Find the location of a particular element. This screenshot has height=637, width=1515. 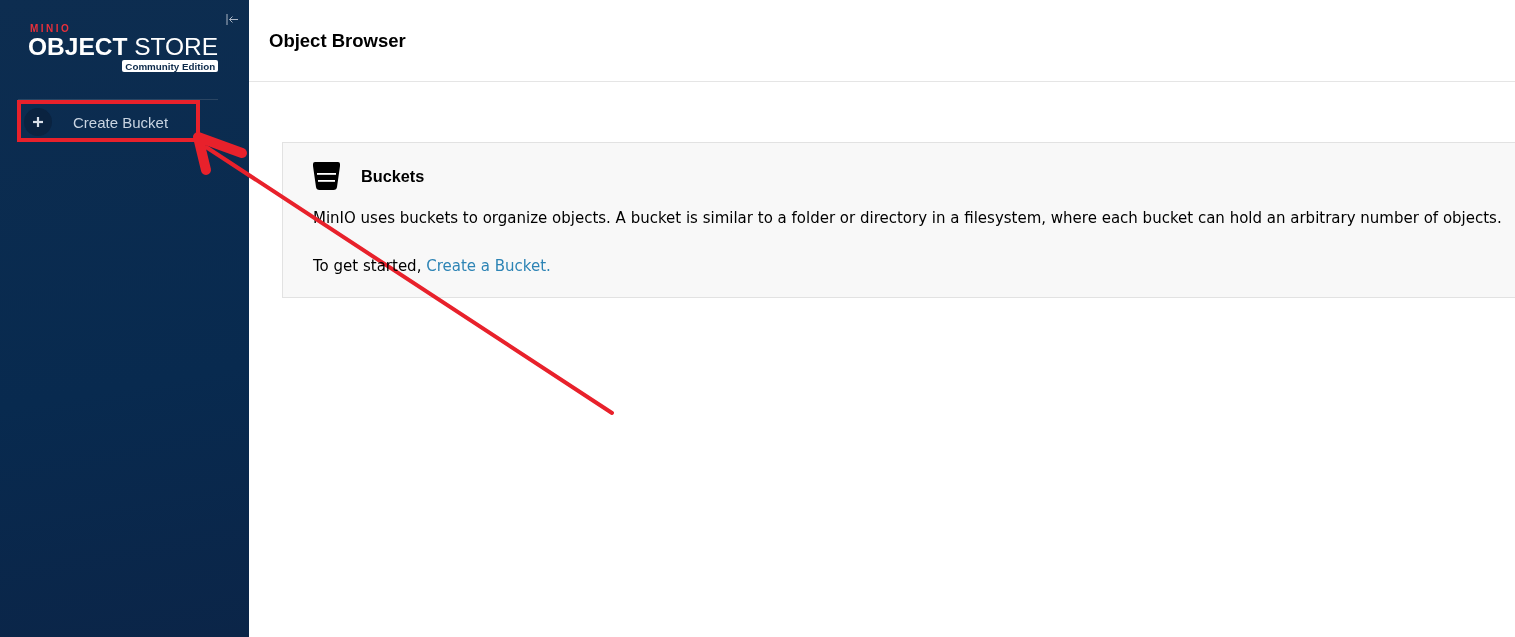

sidebar-item: Create Bucket is located at coordinates (118, 122).